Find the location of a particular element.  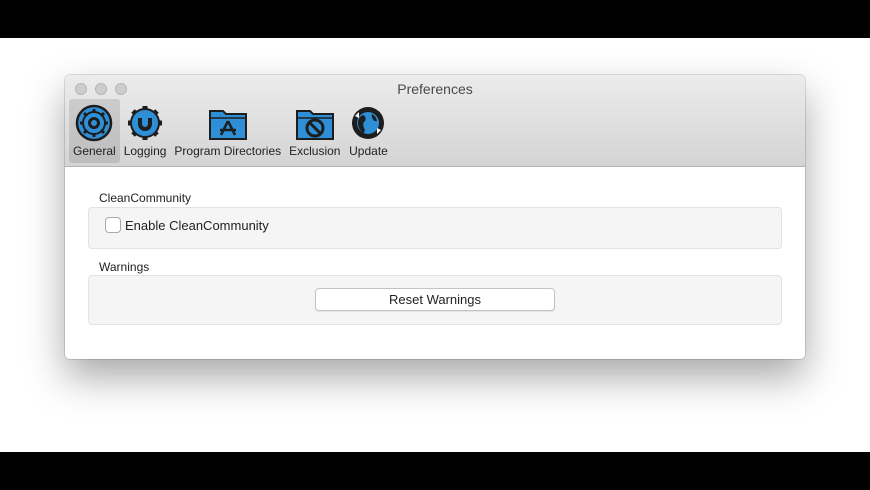

warnings-box: Reset Warnings is located at coordinates (435, 300).